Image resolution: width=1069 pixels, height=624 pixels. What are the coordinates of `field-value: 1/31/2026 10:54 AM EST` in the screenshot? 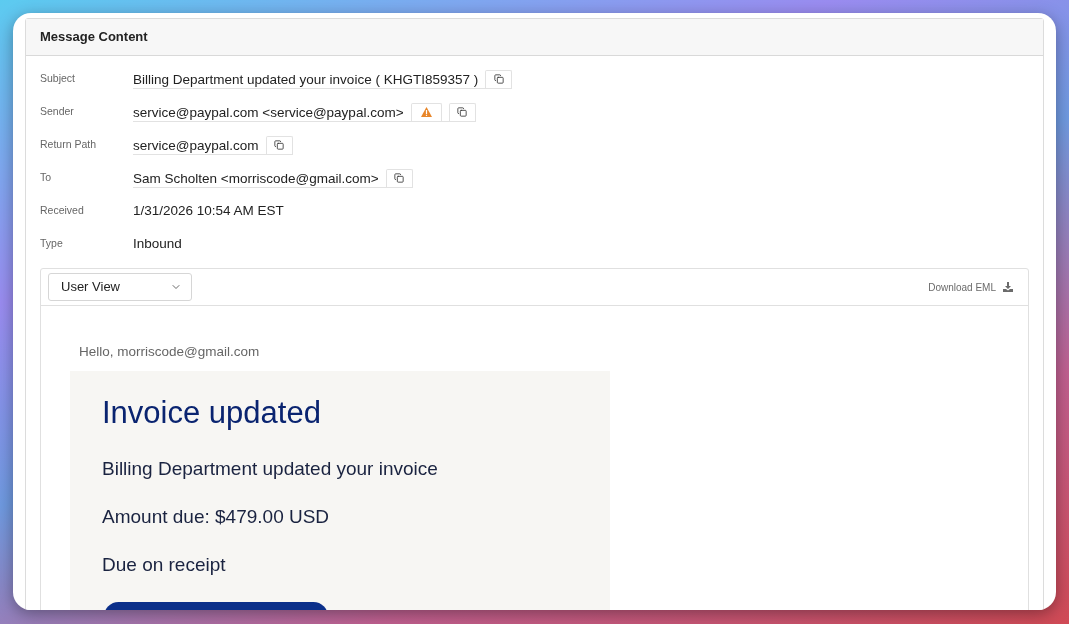 It's located at (208, 210).